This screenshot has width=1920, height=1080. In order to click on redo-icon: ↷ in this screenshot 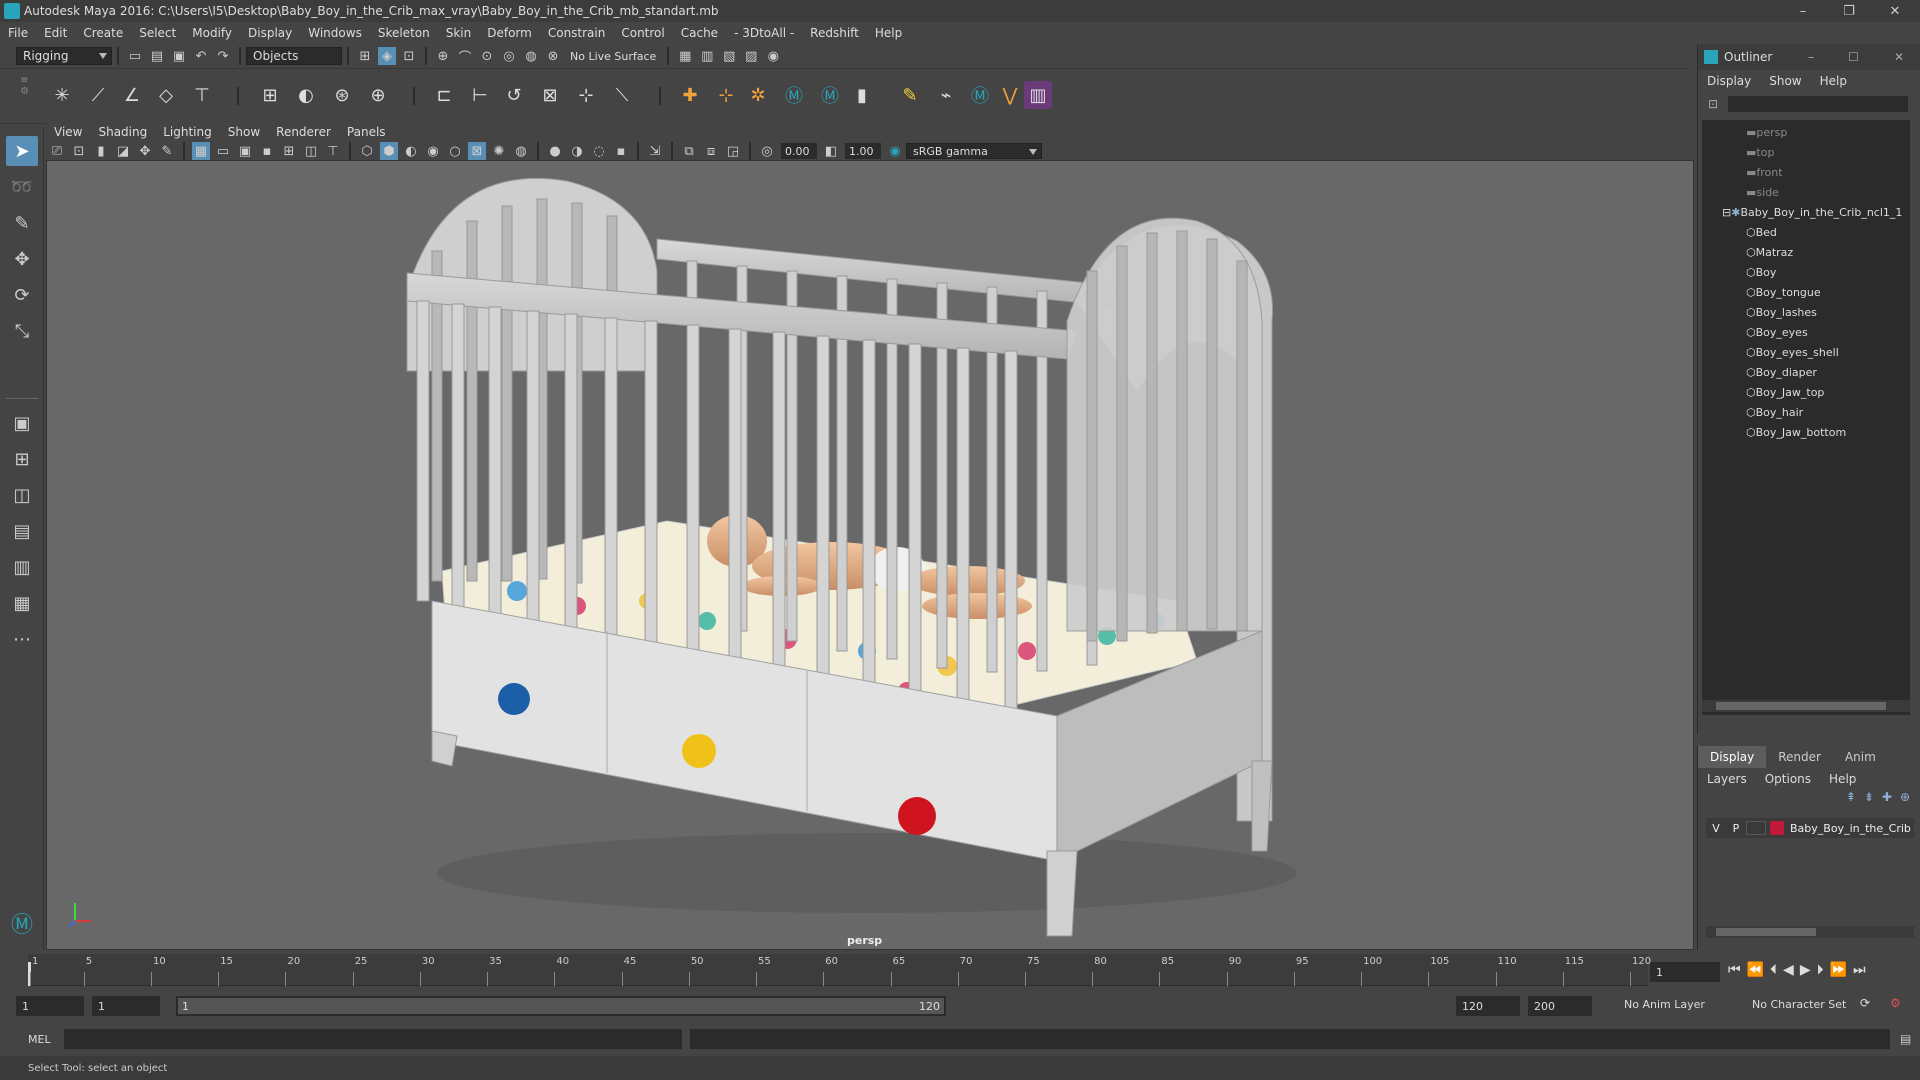, I will do `click(223, 56)`.